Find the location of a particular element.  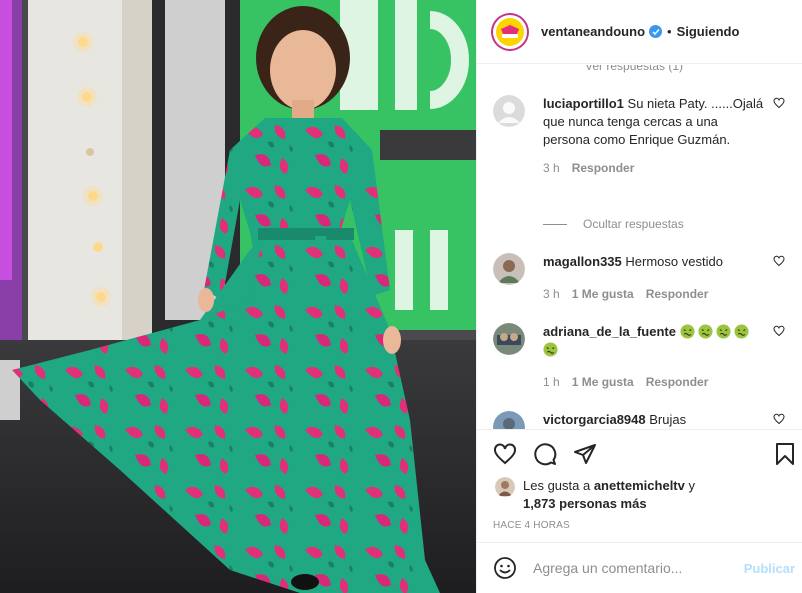

view-replies-link: Ver respuestas (1) is located at coordinates (634, 69).